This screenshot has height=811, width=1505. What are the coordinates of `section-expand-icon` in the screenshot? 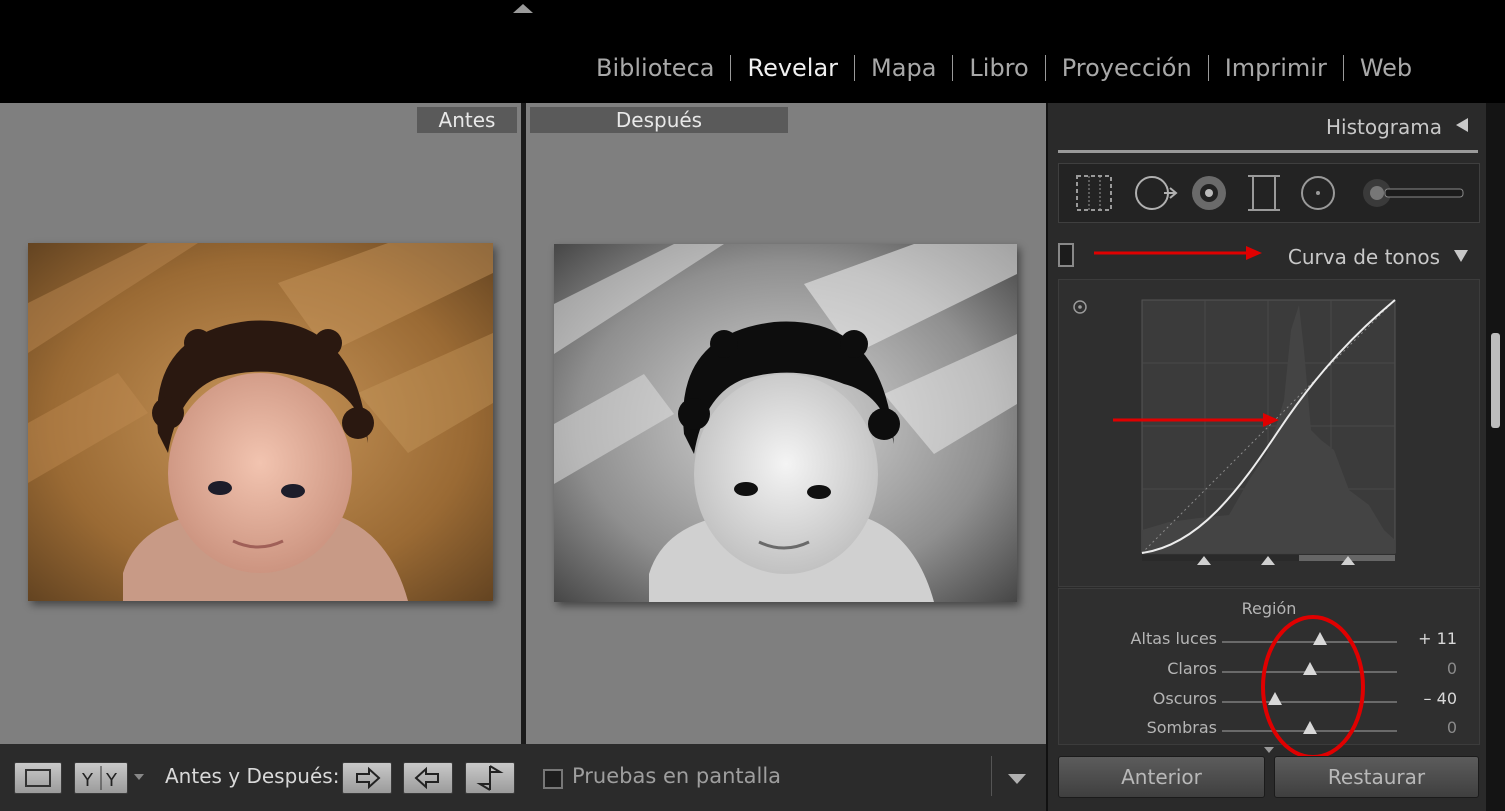 It's located at (1269, 750).